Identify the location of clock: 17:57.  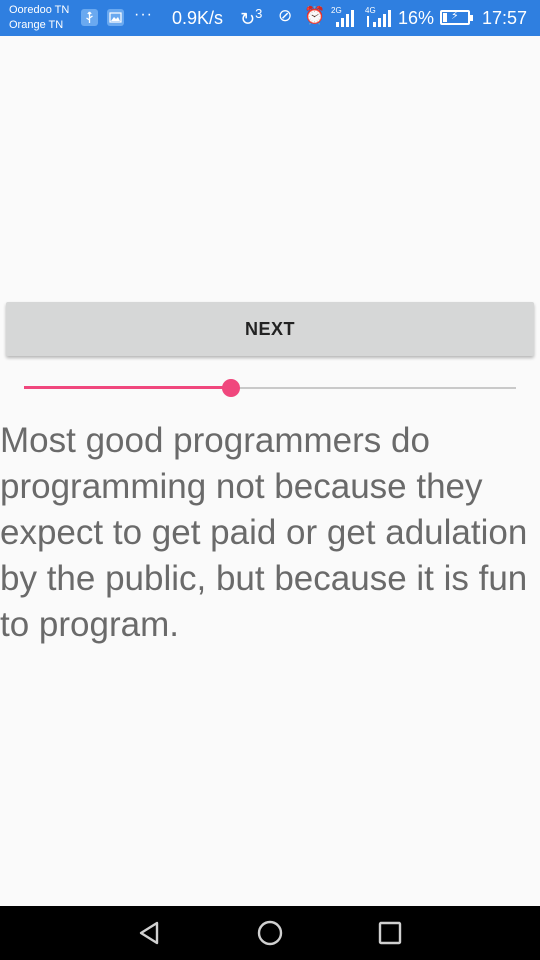
(505, 18).